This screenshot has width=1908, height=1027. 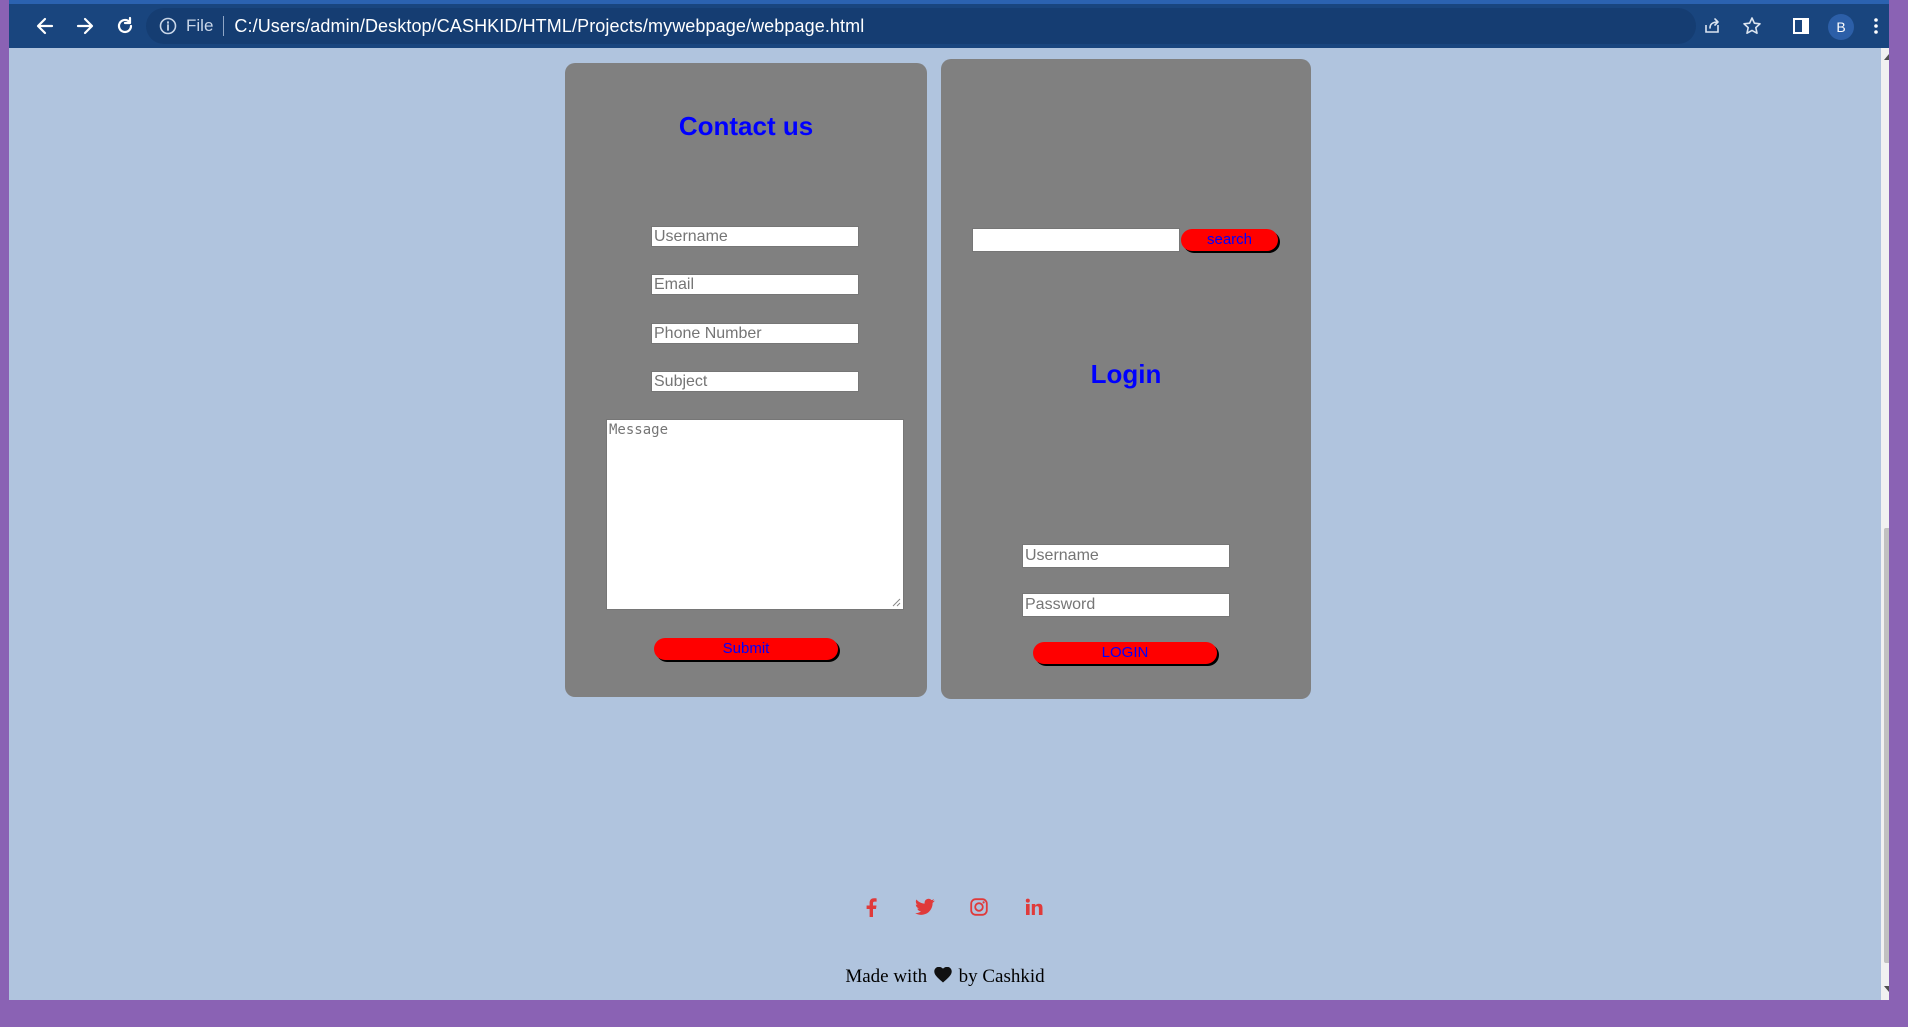 I want to click on back-arrow-icon, so click(x=45, y=26).